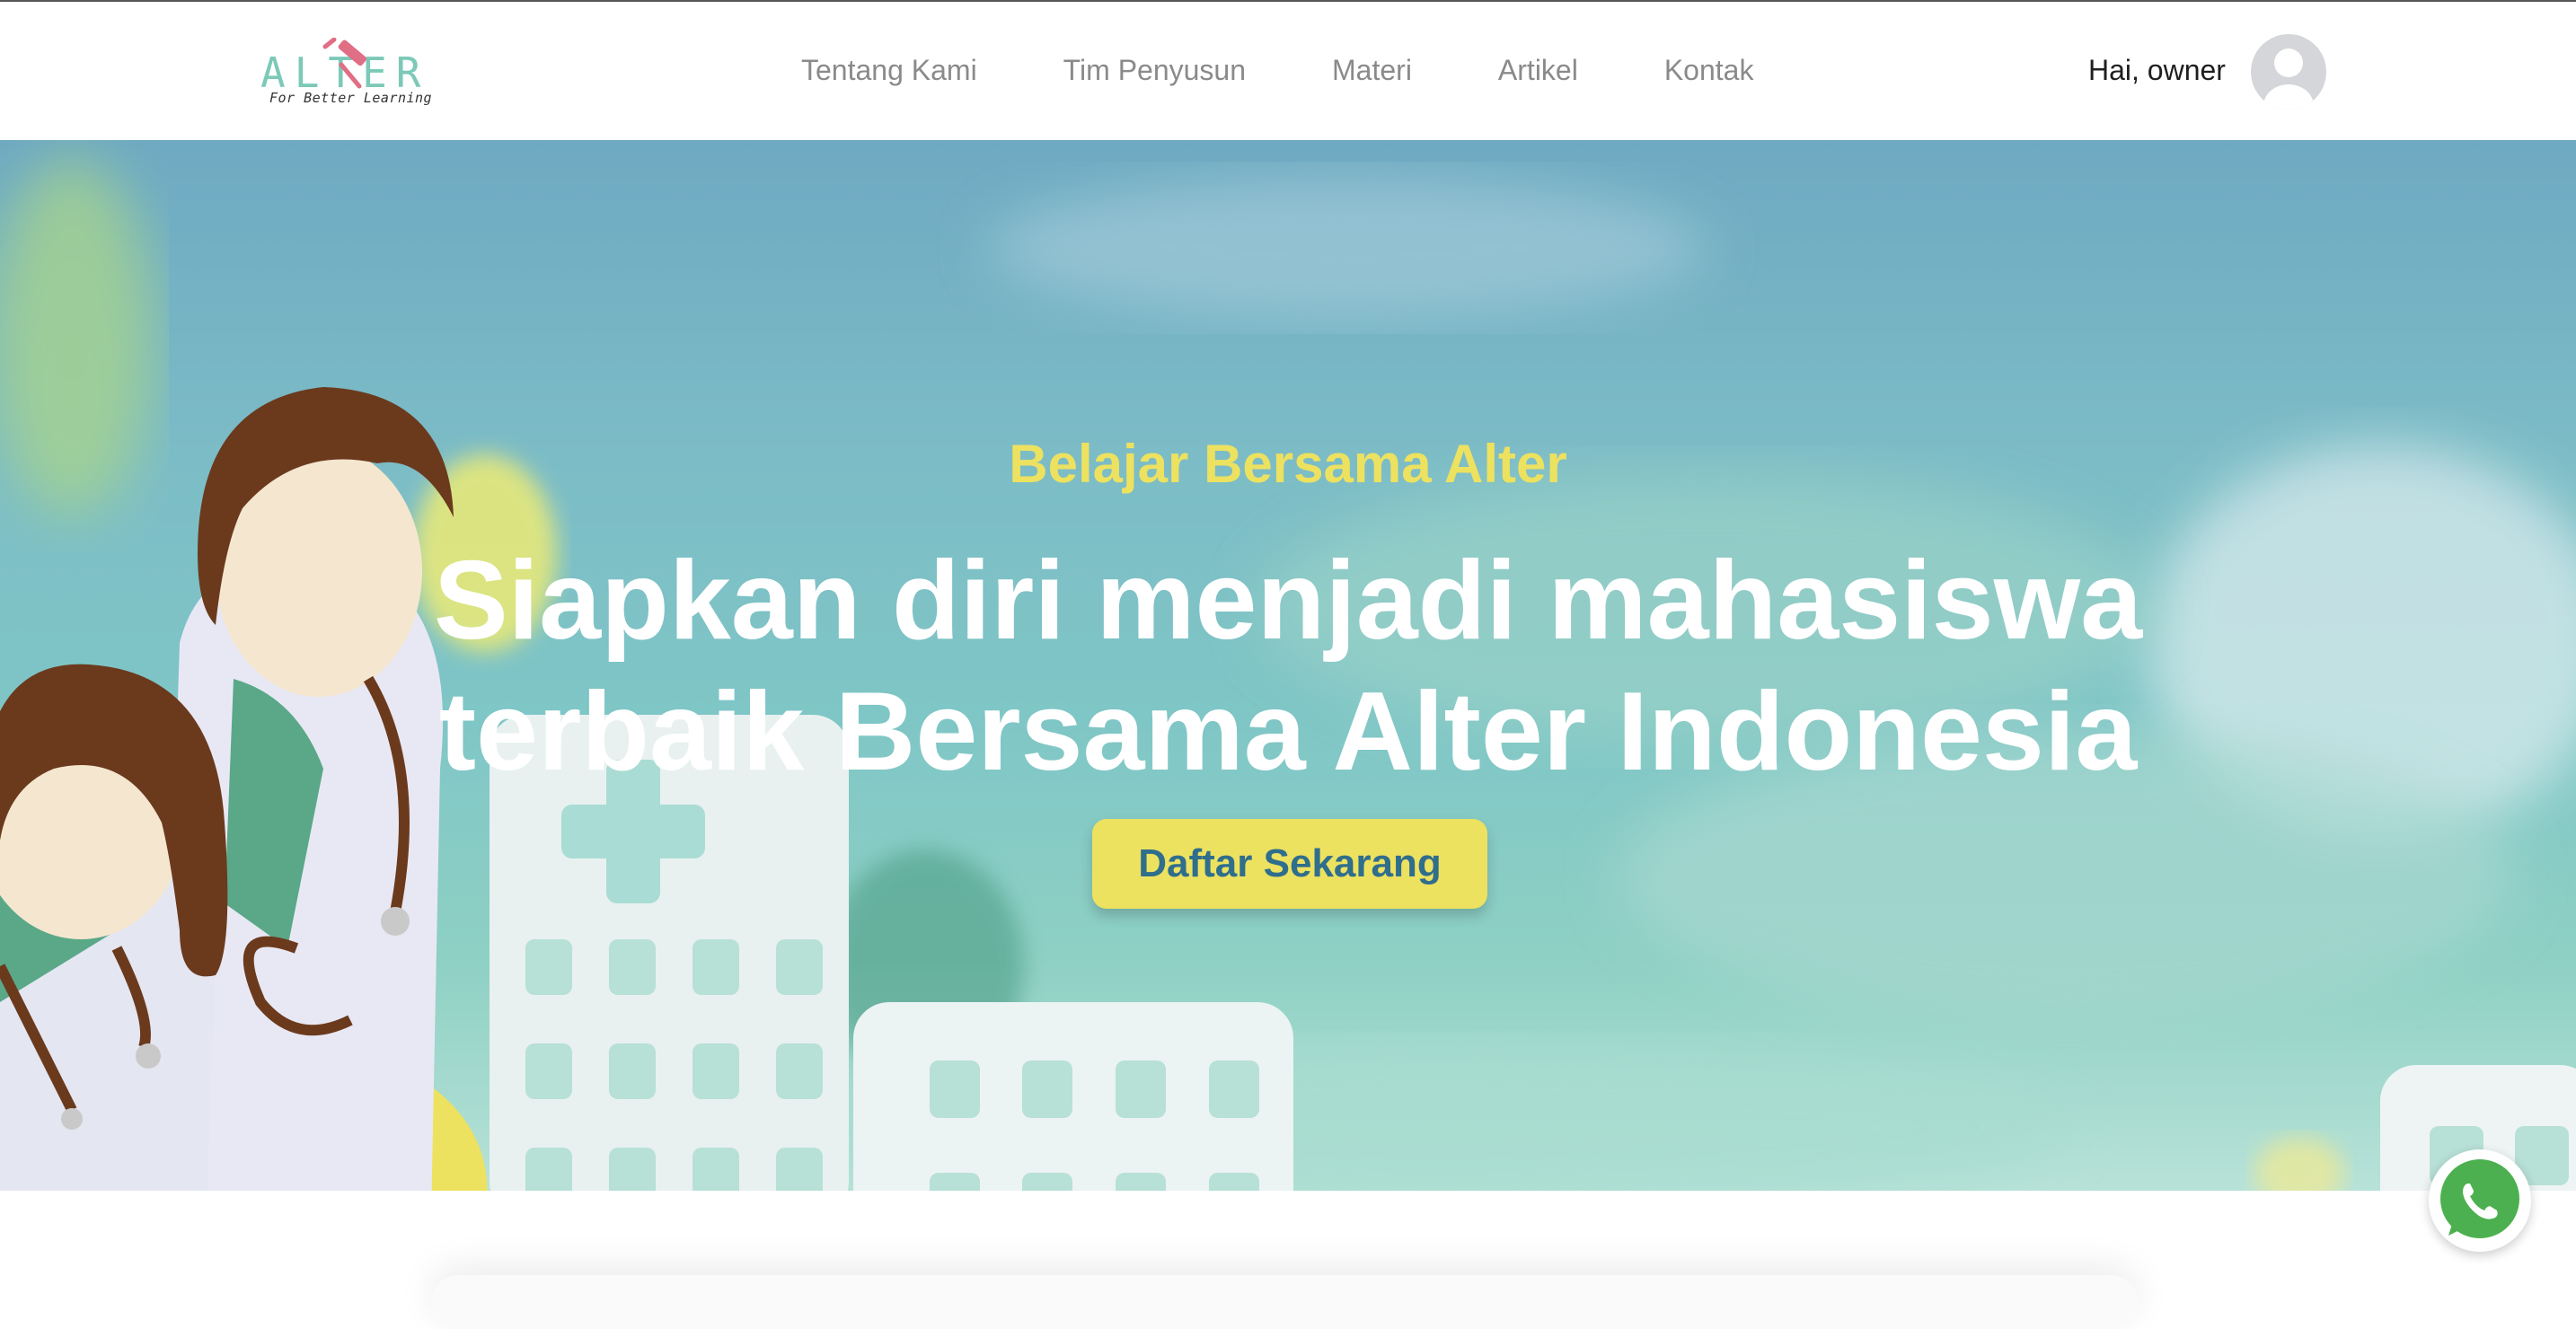 The height and width of the screenshot is (1329, 2576). I want to click on content-card-edge, so click(1284, 1302).